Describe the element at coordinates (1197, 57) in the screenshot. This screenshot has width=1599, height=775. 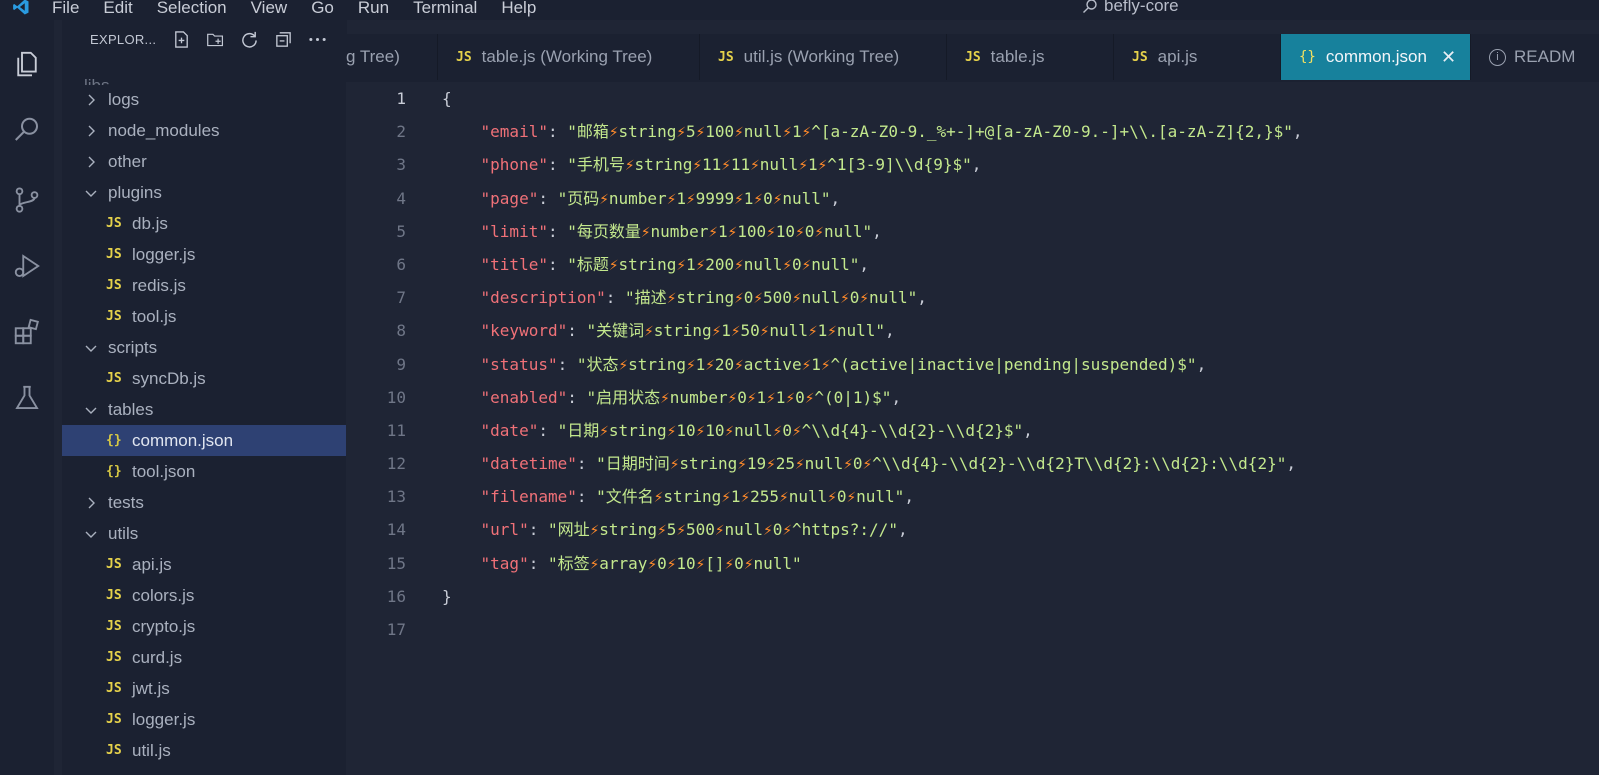
I see `tab: JS api.js` at that location.